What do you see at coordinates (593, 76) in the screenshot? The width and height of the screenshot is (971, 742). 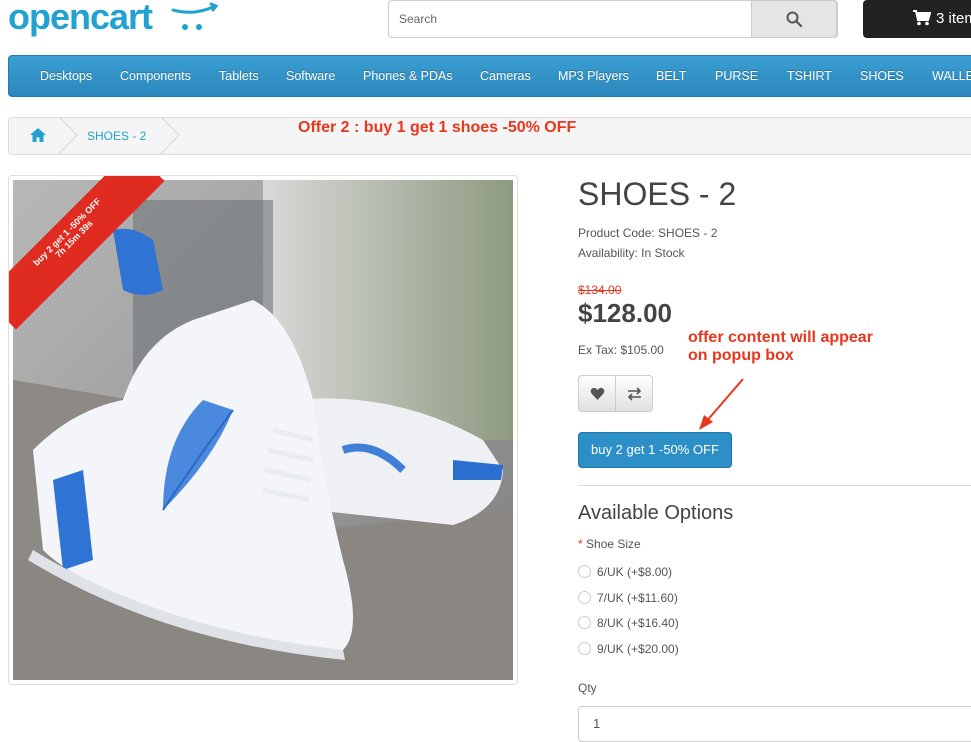 I see `menu-item-mp3-players: MP3 Players` at bounding box center [593, 76].